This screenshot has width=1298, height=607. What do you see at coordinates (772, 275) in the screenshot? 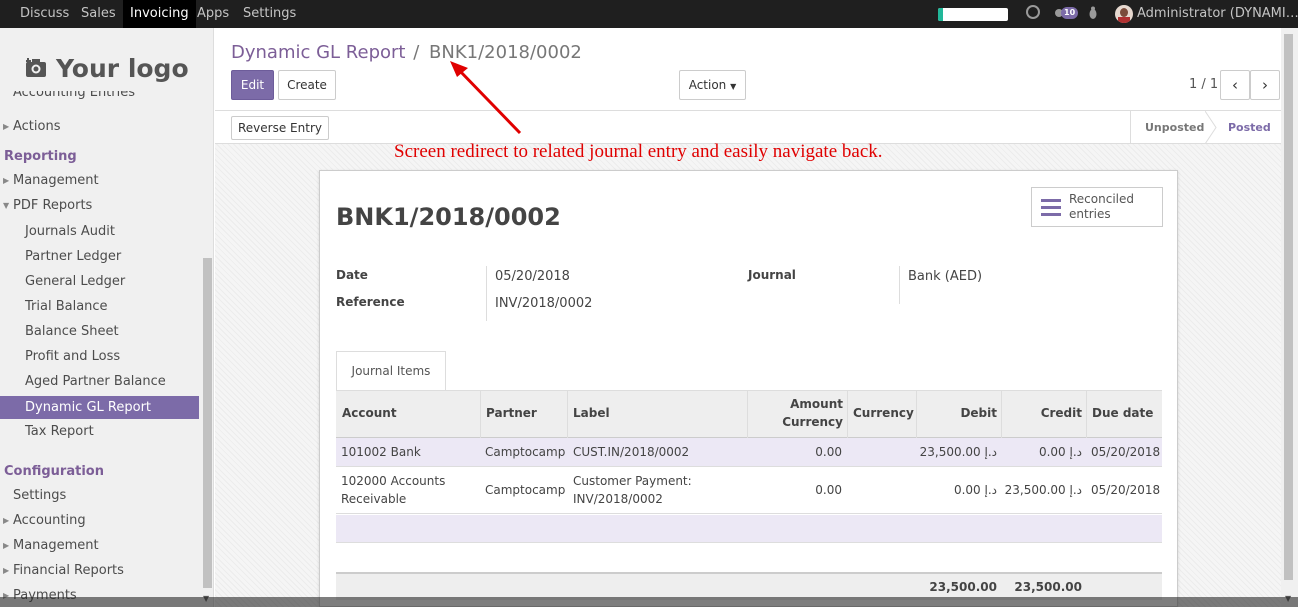
I see `journal-label: Journal` at bounding box center [772, 275].